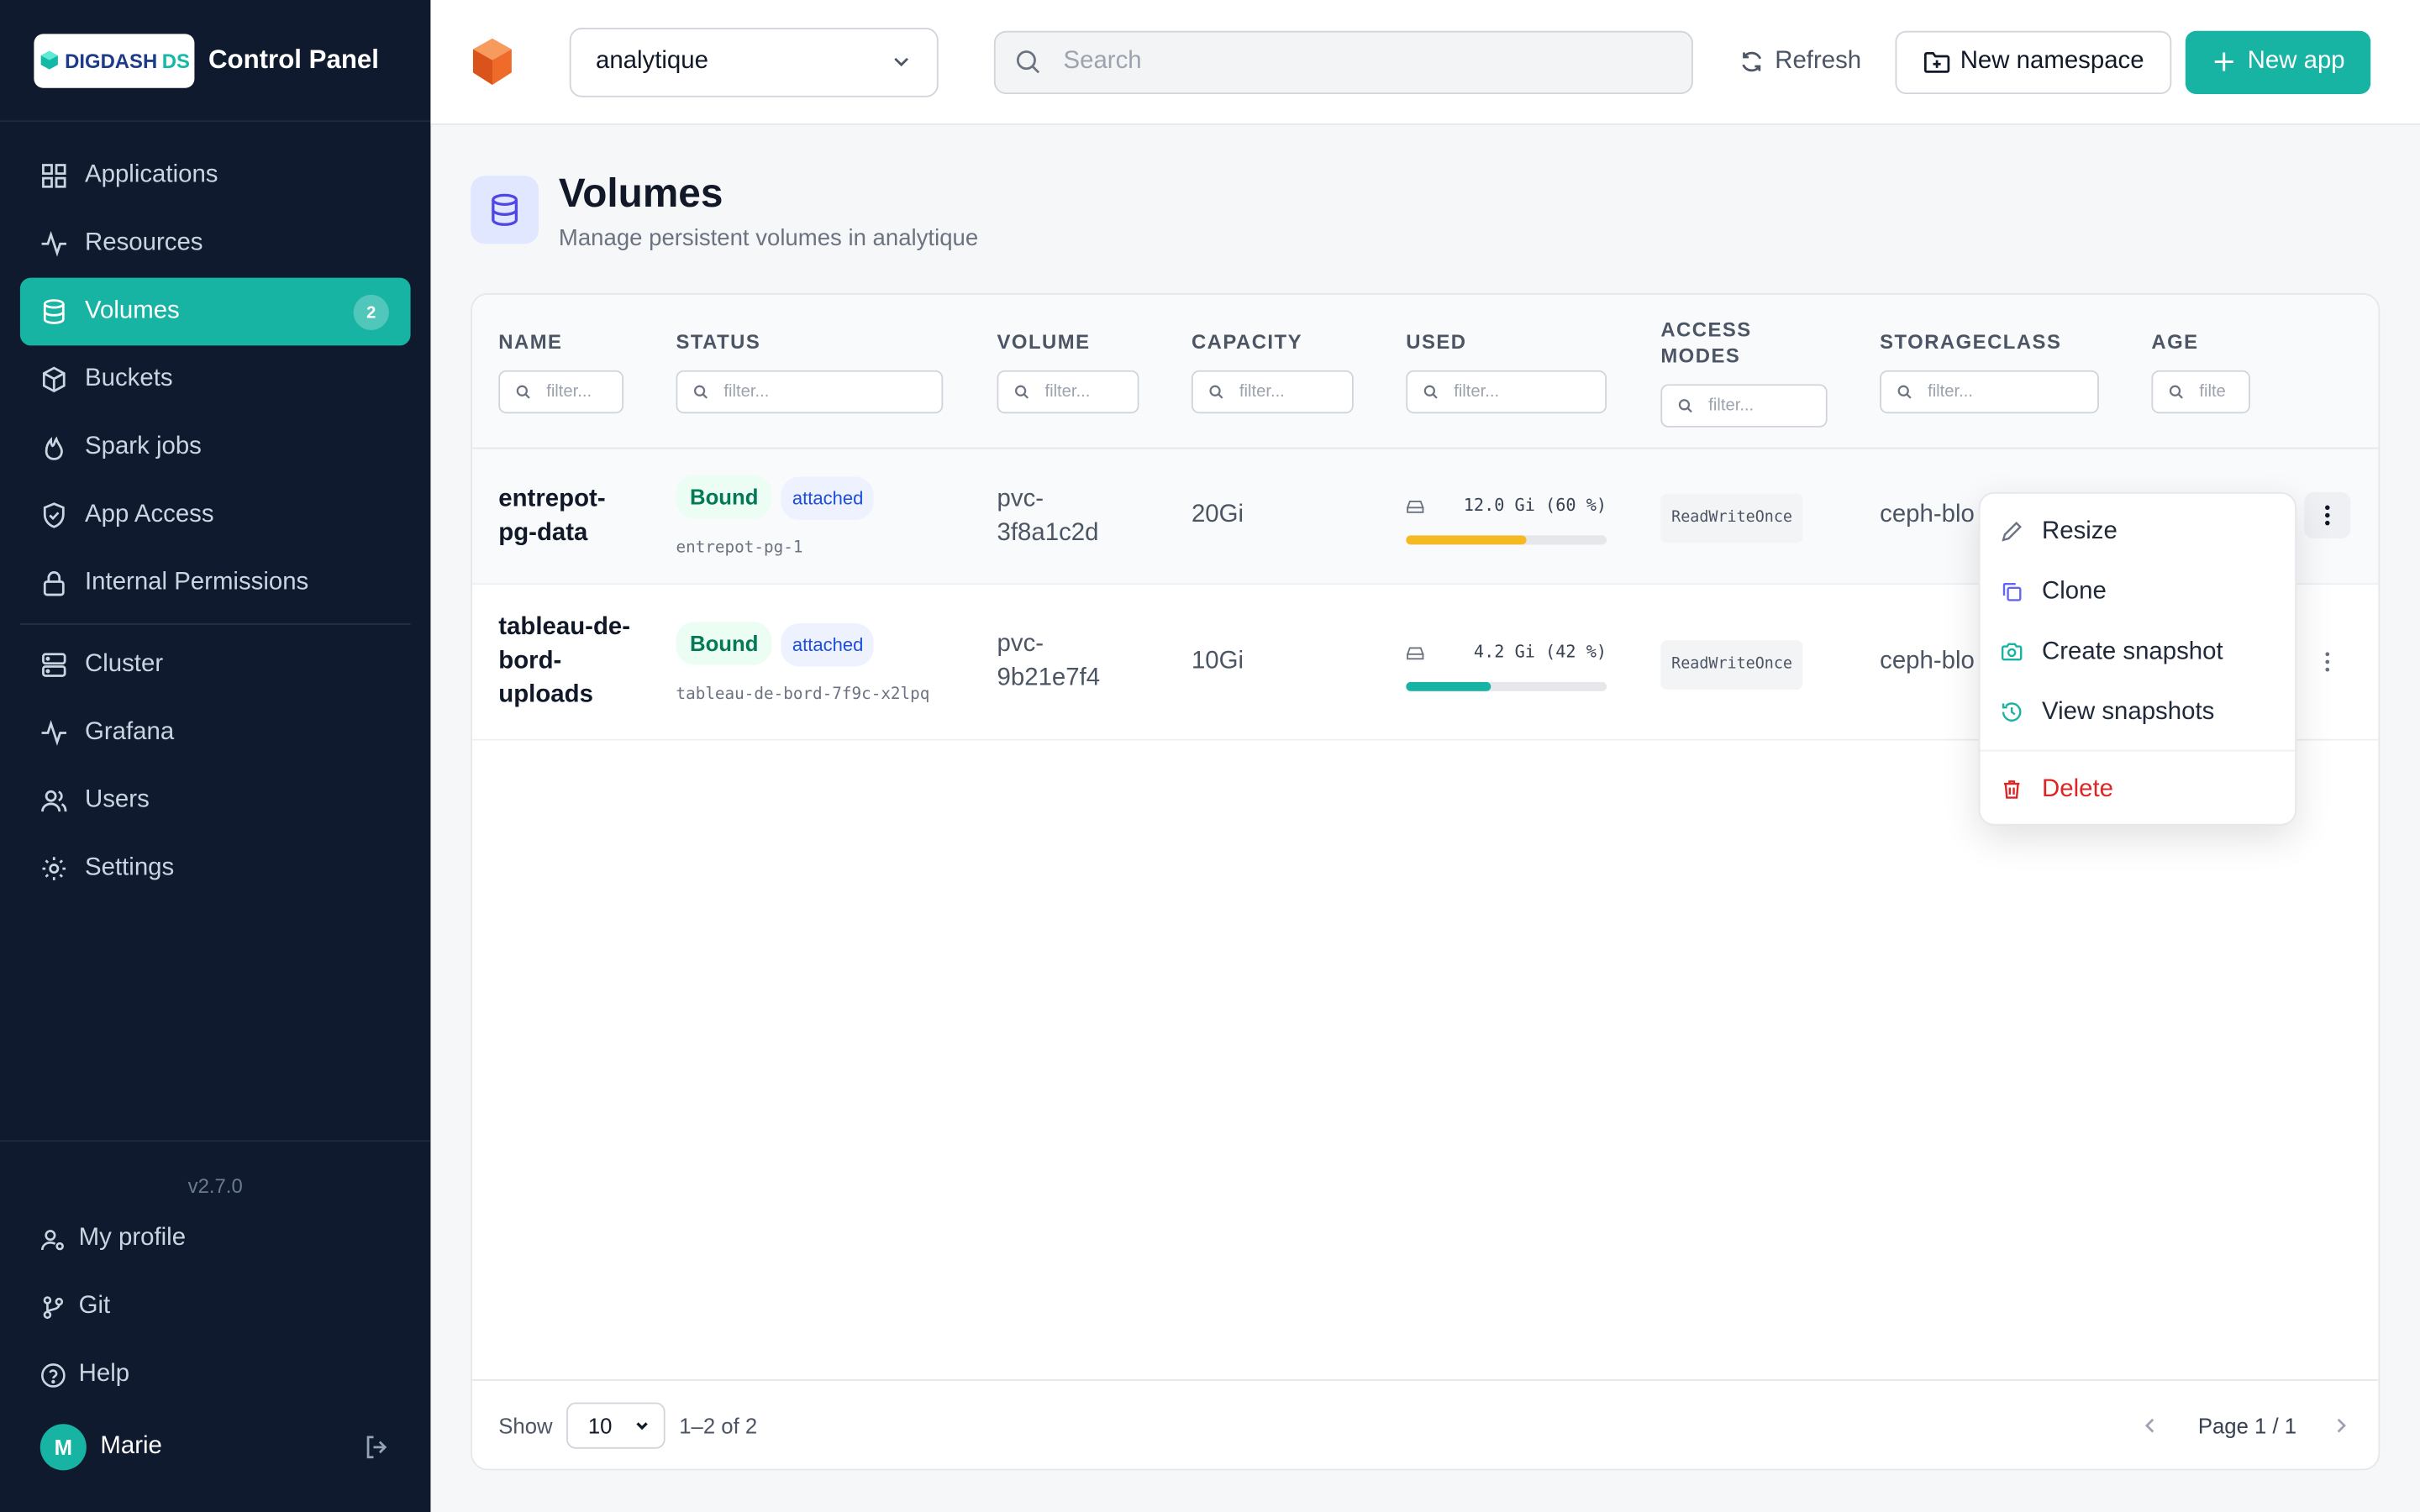 This screenshot has height=1512, width=2420. I want to click on users-icon, so click(54, 801).